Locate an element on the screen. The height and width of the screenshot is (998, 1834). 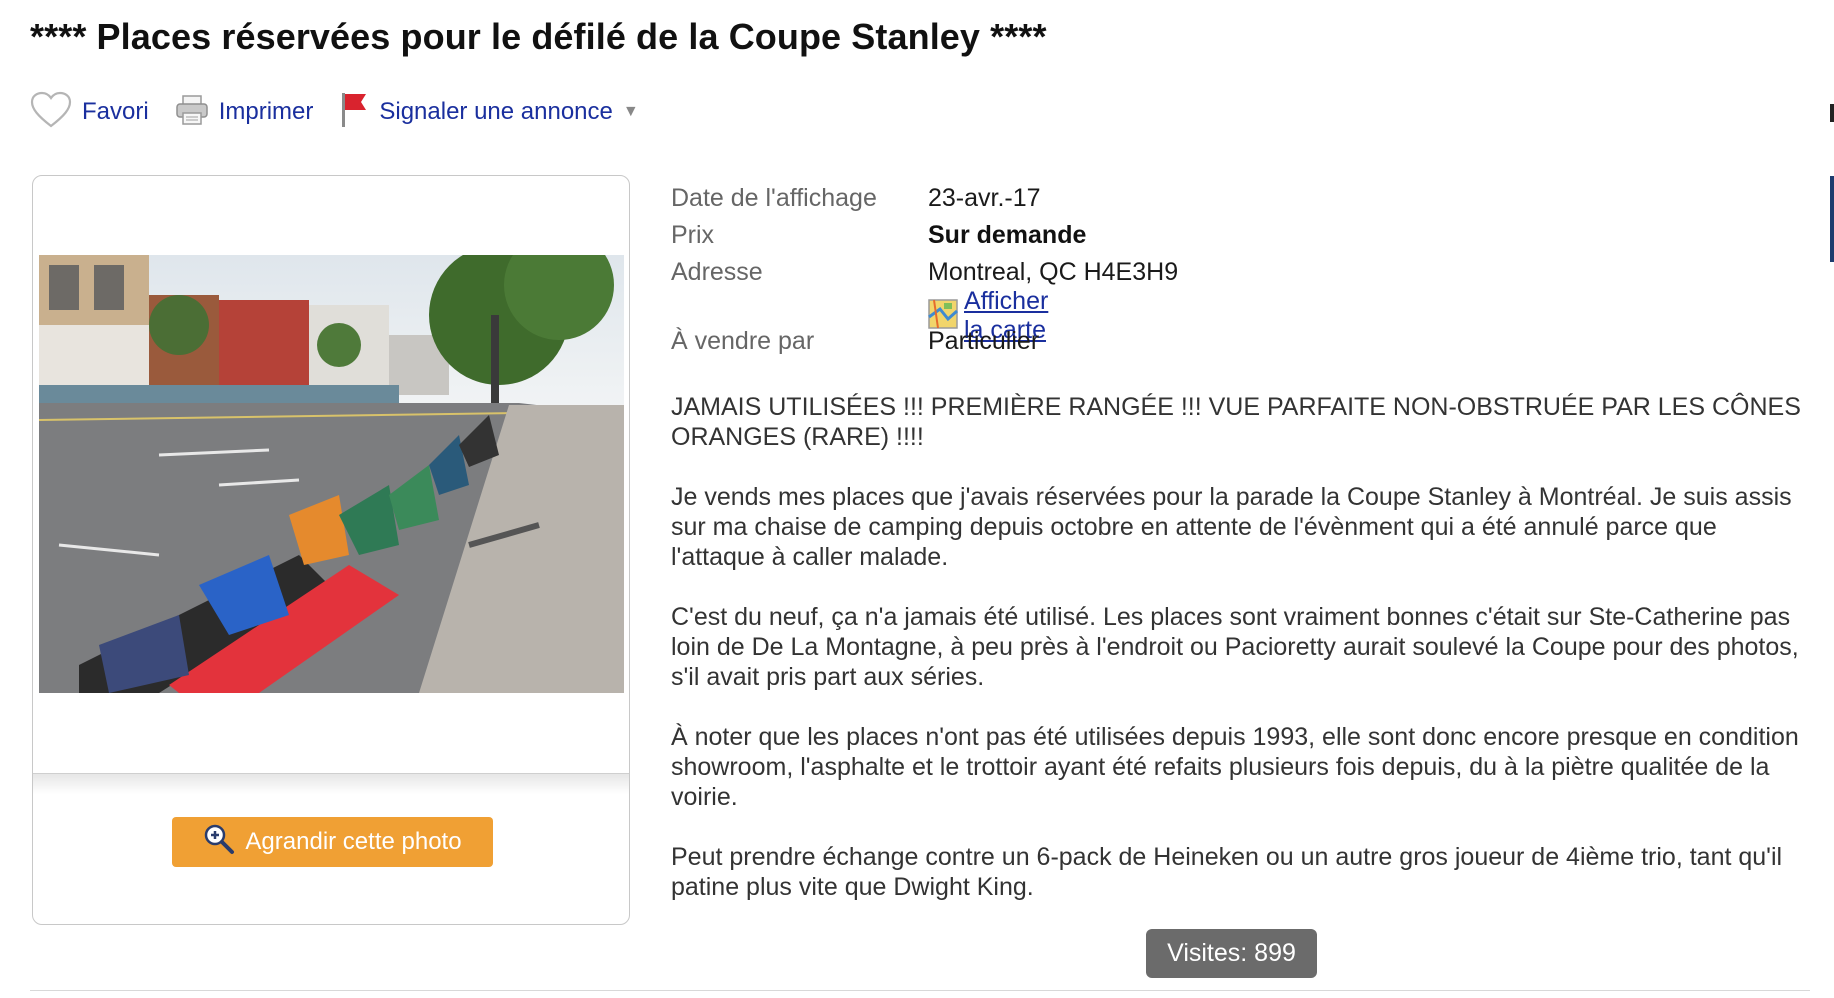
photo-divider is located at coordinates (331, 783).